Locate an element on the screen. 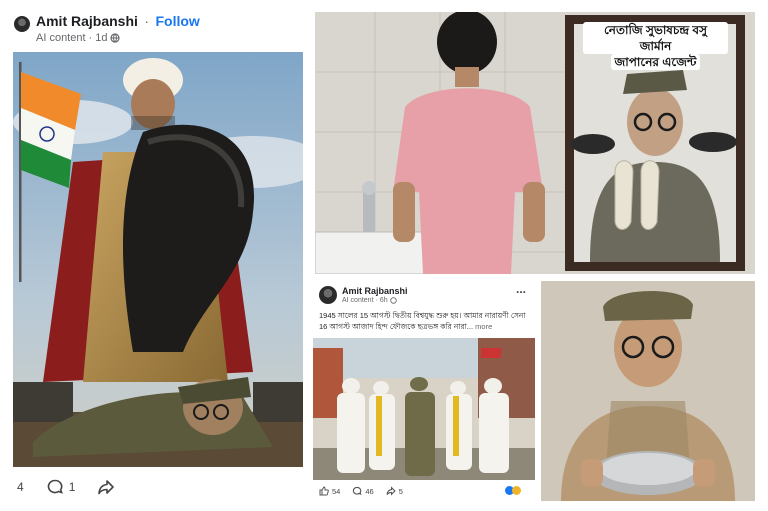 This screenshot has width=768, height=511. reaction-emoji-icons is located at coordinates (513, 490).